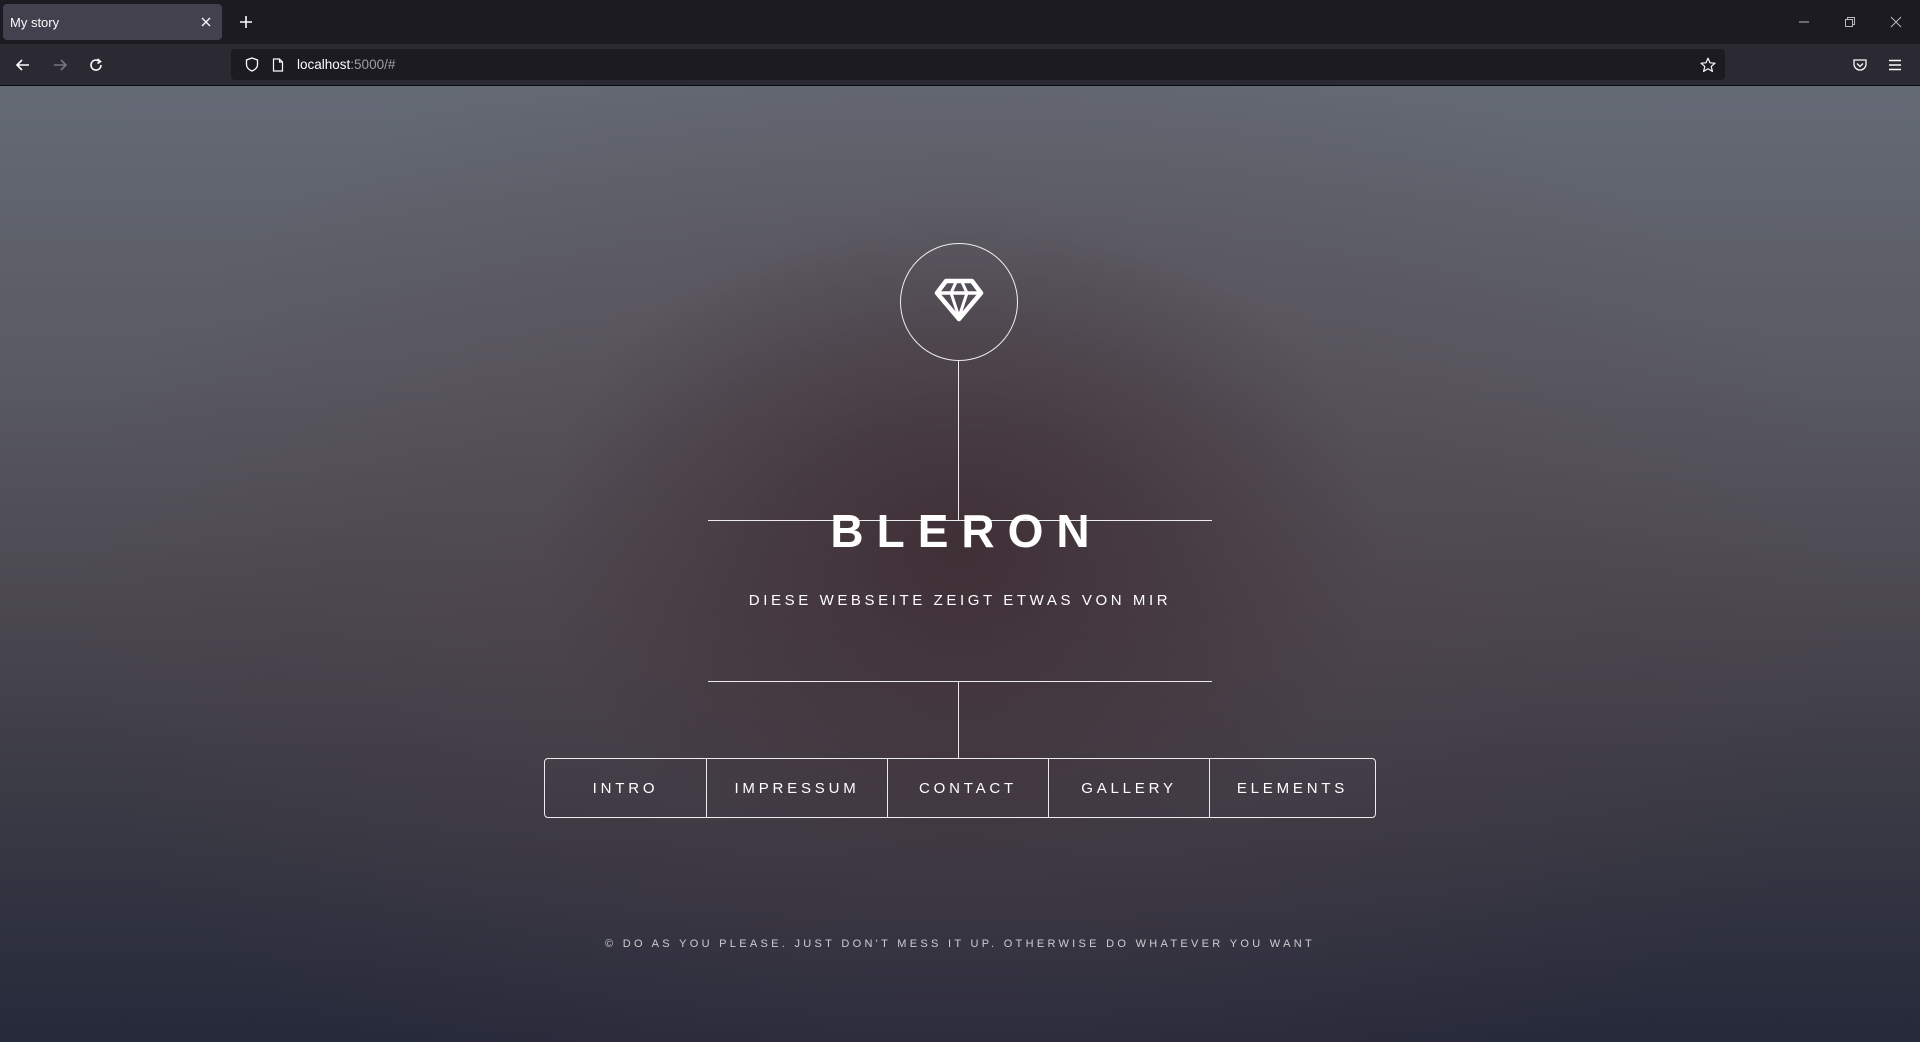  What do you see at coordinates (1895, 65) in the screenshot?
I see `hamburger-menu-icon` at bounding box center [1895, 65].